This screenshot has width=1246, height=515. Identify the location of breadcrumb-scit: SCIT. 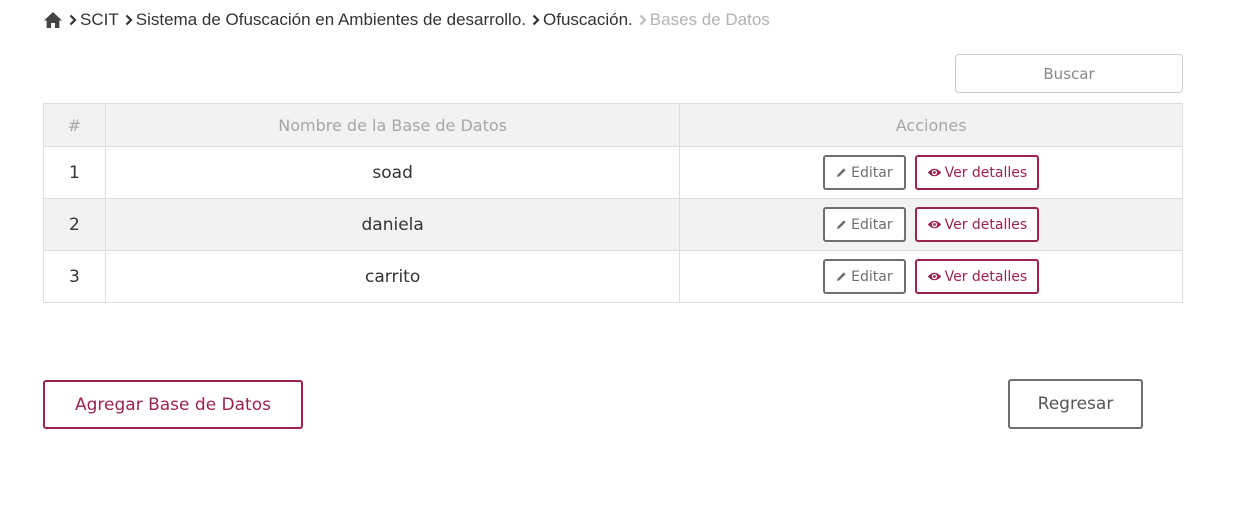
(99, 20).